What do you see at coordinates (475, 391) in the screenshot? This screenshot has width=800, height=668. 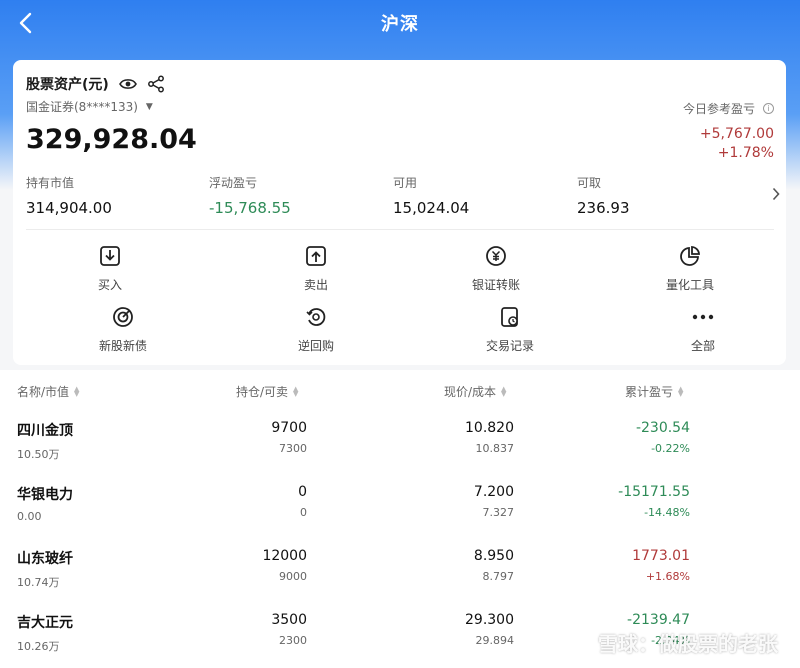 I see `header-price-cost: 现价/成本 ▲ ▼` at bounding box center [475, 391].